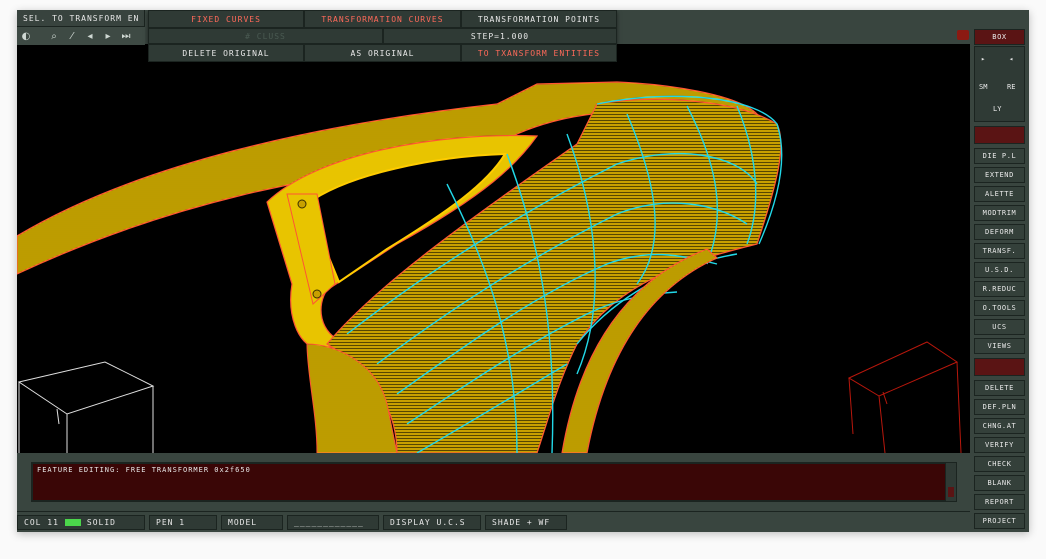 The height and width of the screenshot is (559, 1046). What do you see at coordinates (432, 522) in the screenshot?
I see `display-ucs-indicator: DISPLAY U.C.S` at bounding box center [432, 522].